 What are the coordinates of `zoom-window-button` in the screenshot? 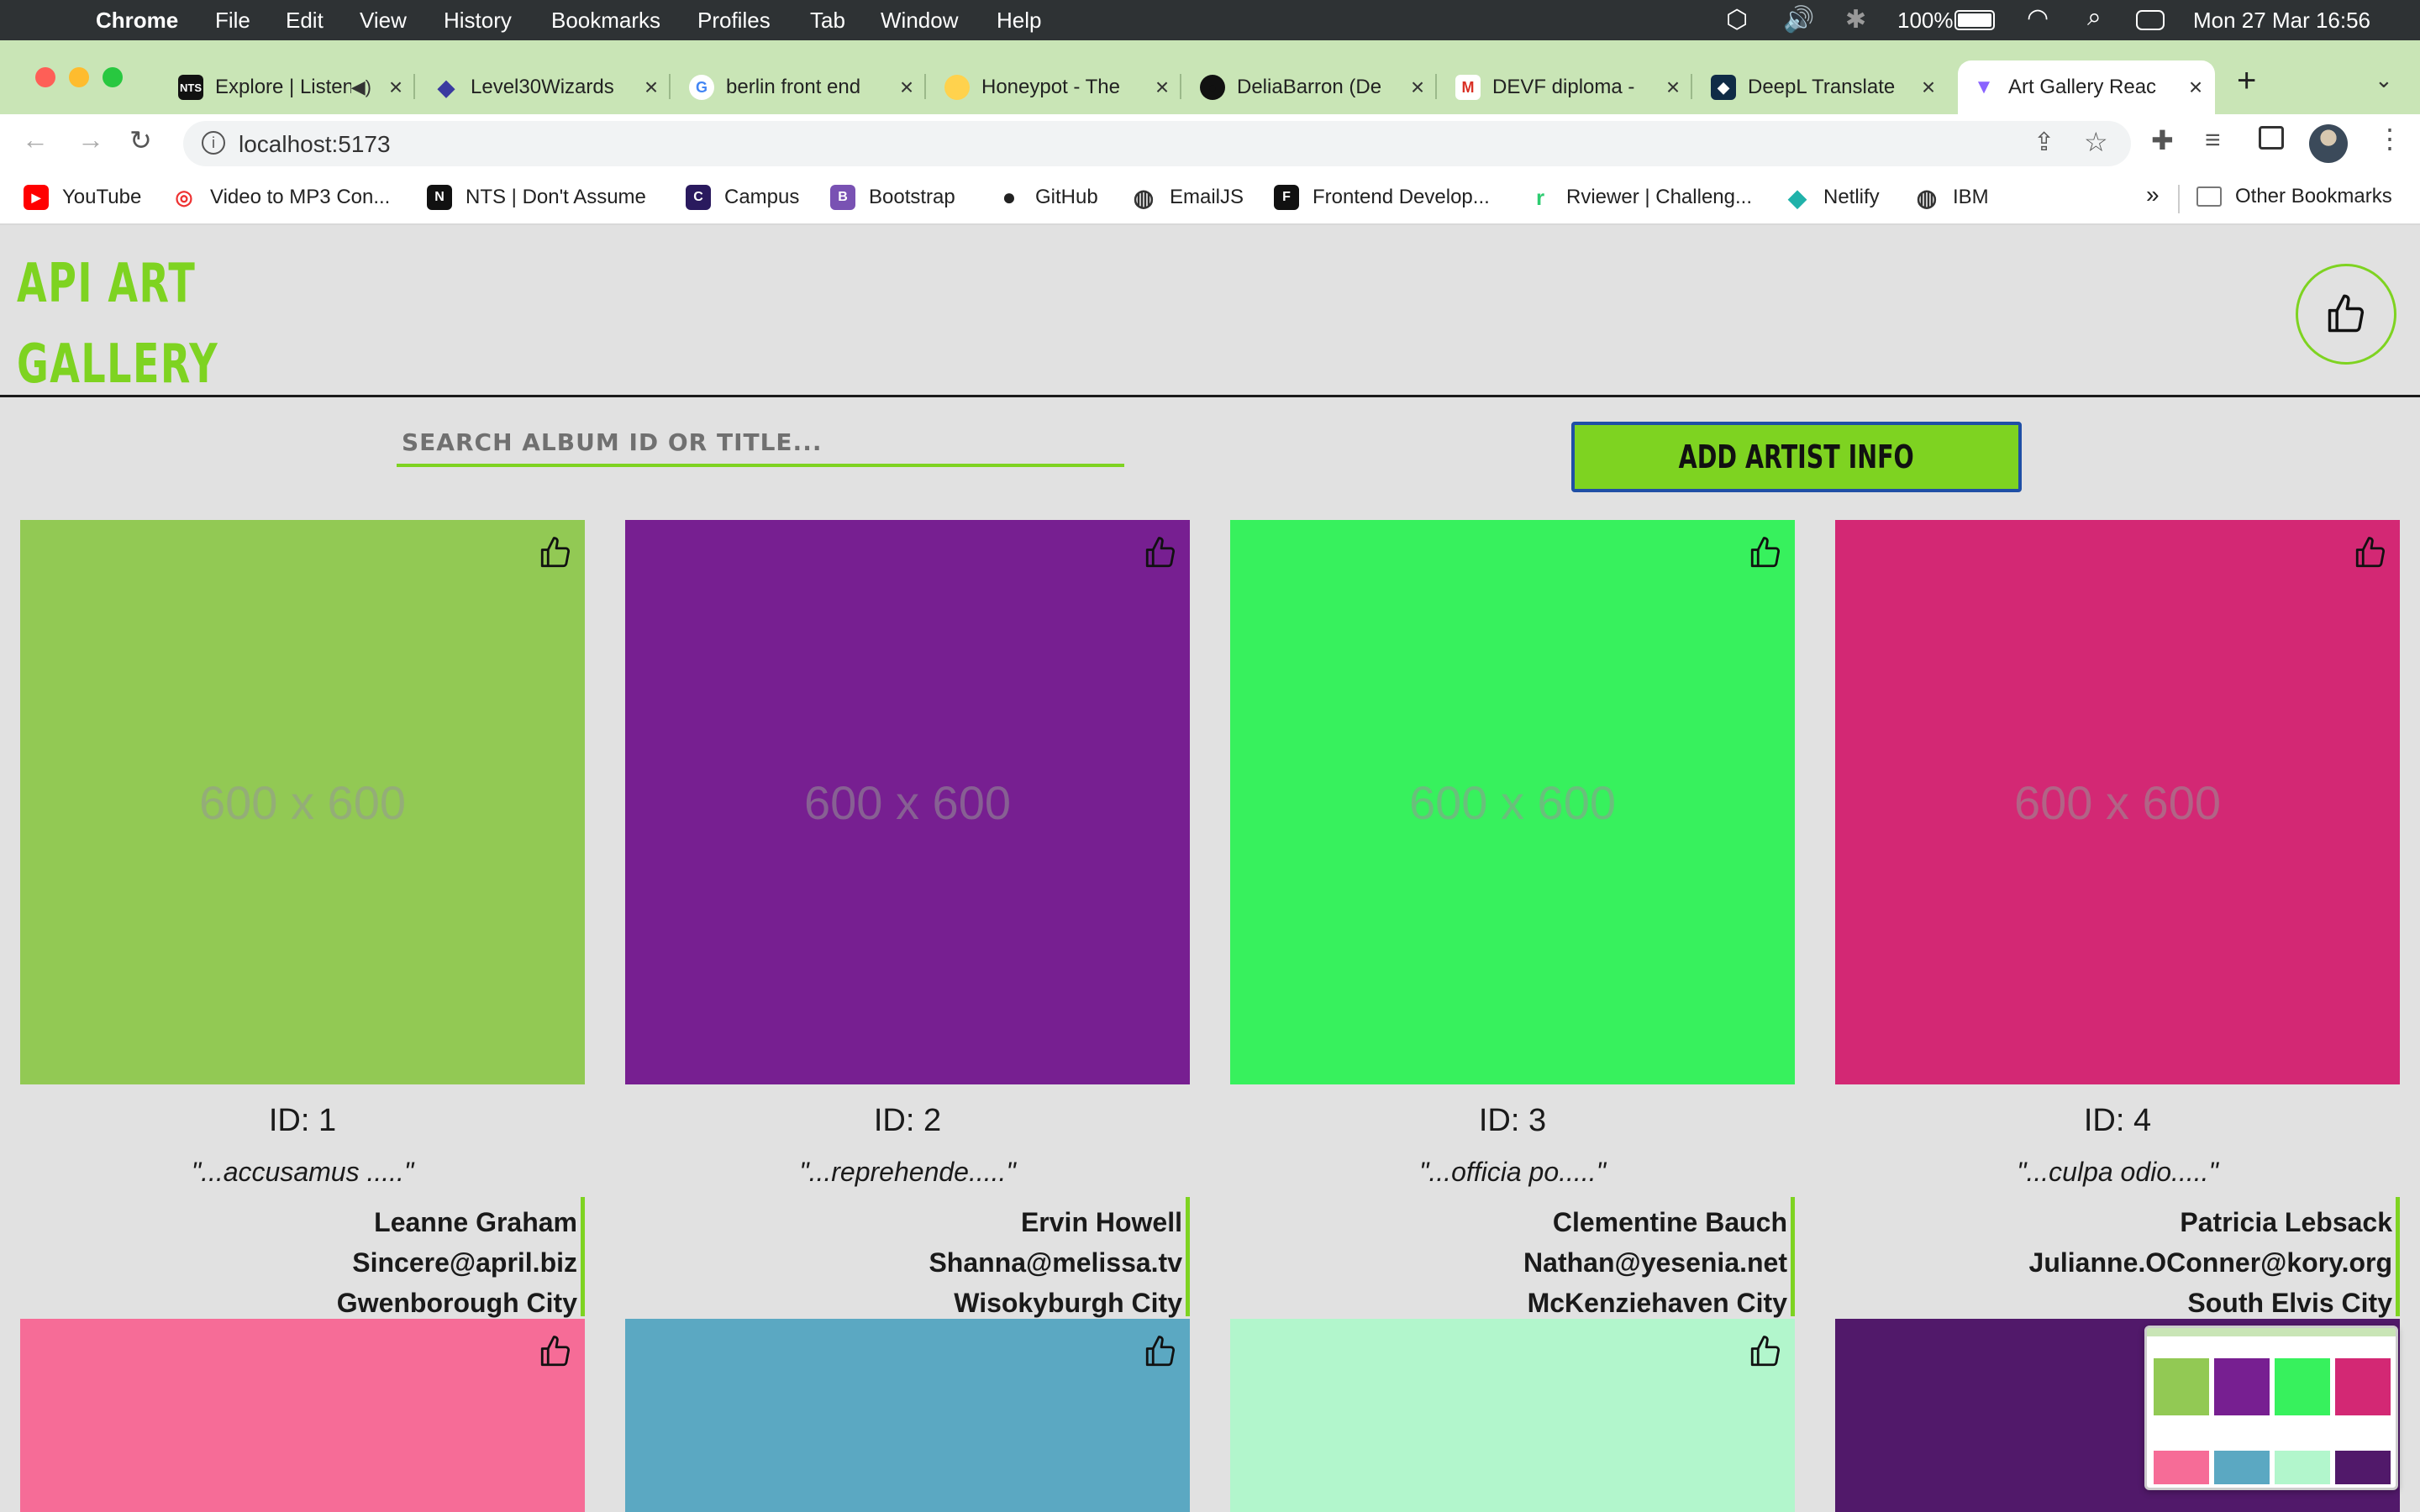 It's located at (113, 77).